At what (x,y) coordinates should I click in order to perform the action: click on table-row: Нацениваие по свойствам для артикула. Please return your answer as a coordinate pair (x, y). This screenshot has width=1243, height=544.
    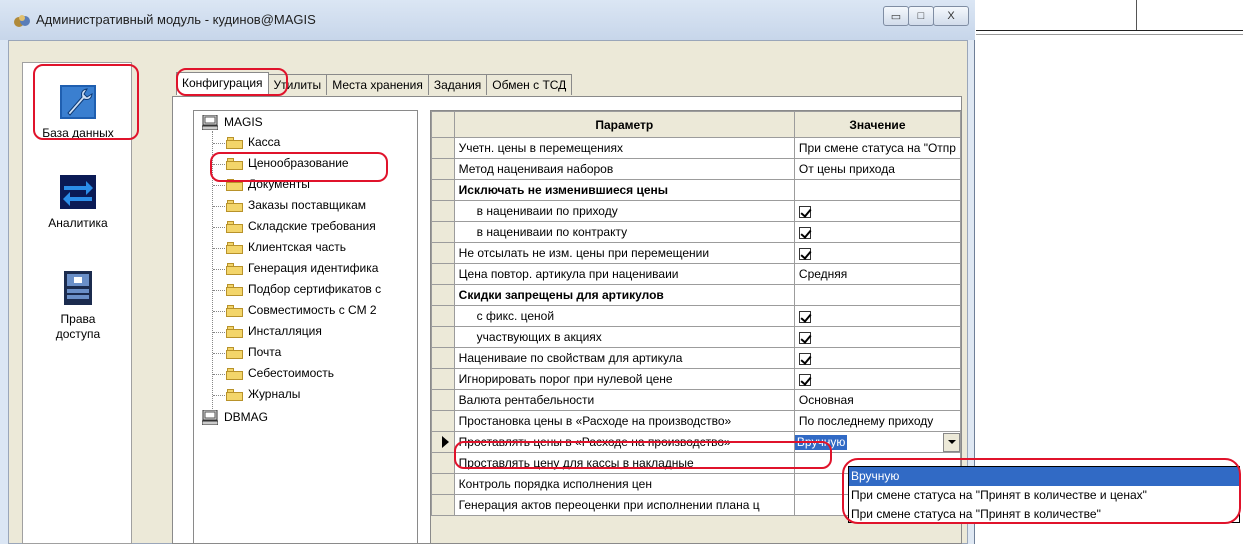
    Looking at the image, I should click on (696, 358).